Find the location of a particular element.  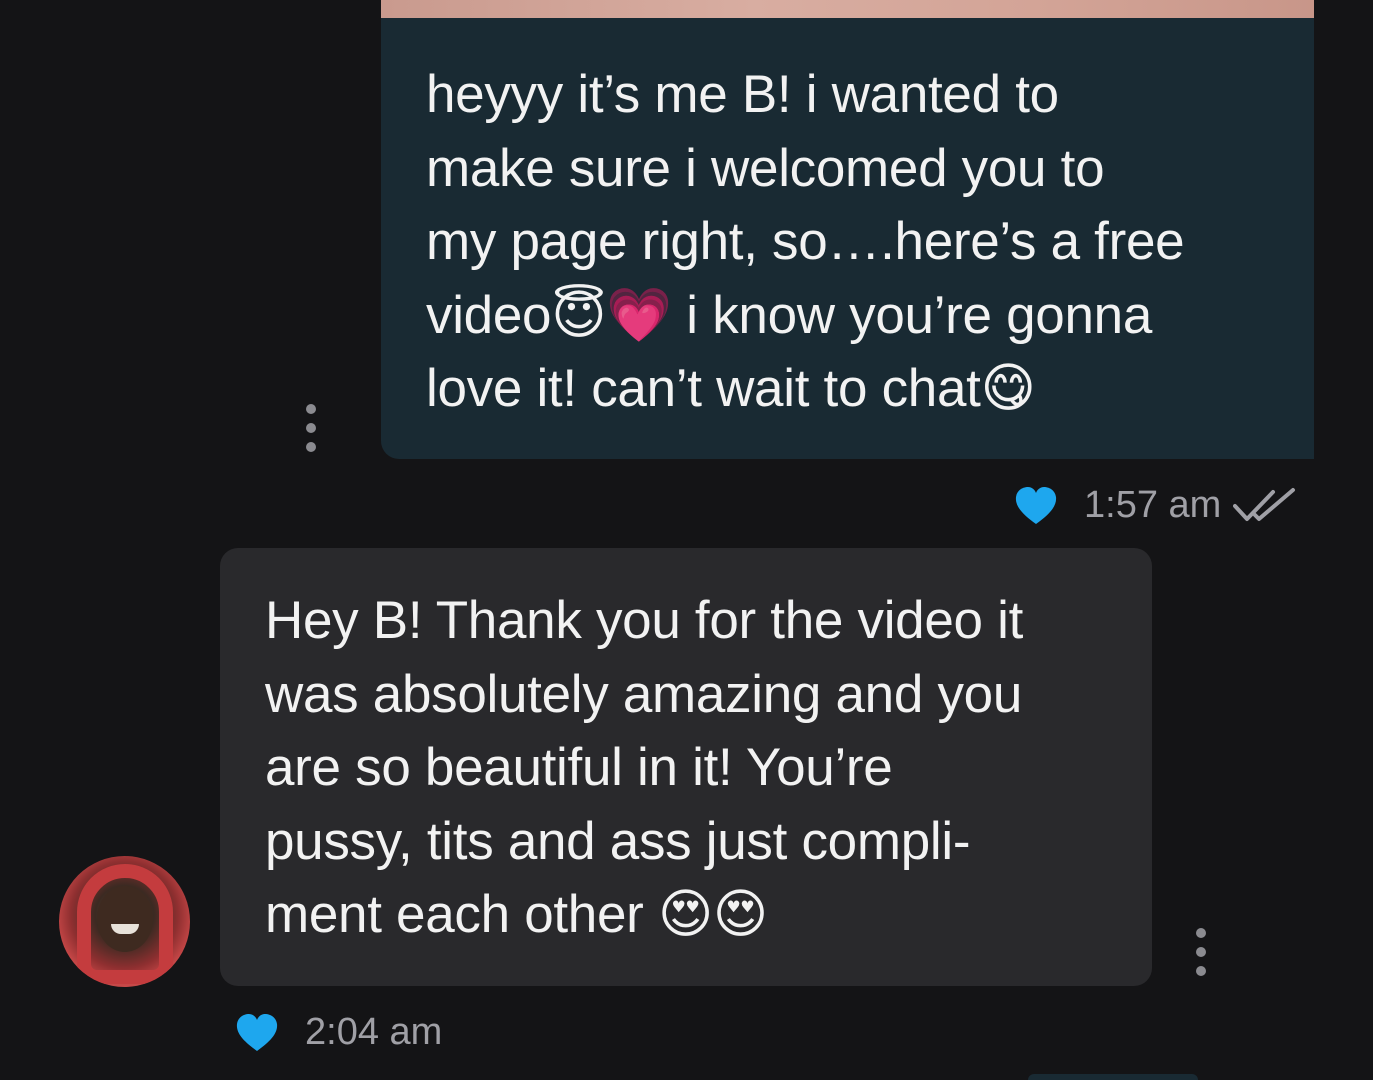

double-check-icon is located at coordinates (1264, 504).